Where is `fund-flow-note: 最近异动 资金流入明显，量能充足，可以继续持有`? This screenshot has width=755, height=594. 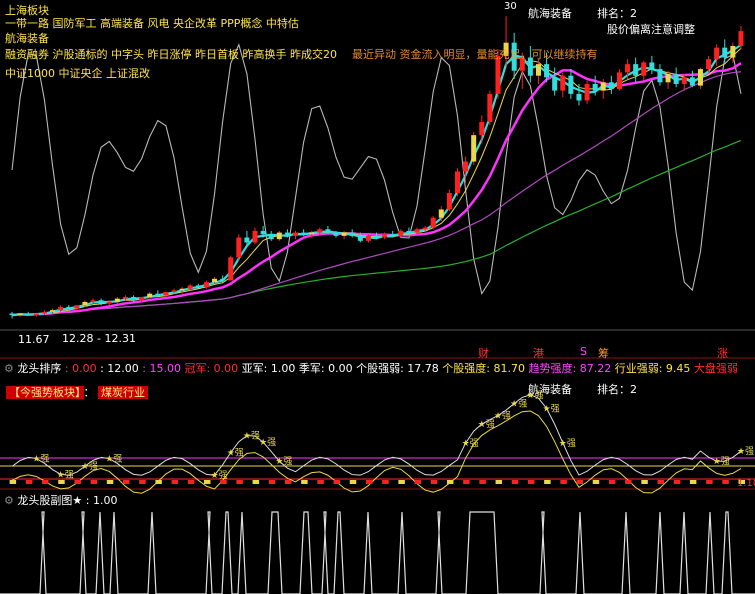
fund-flow-note: 最近异动 资金流入明显，量能充足，可以继续持有 is located at coordinates (475, 54).